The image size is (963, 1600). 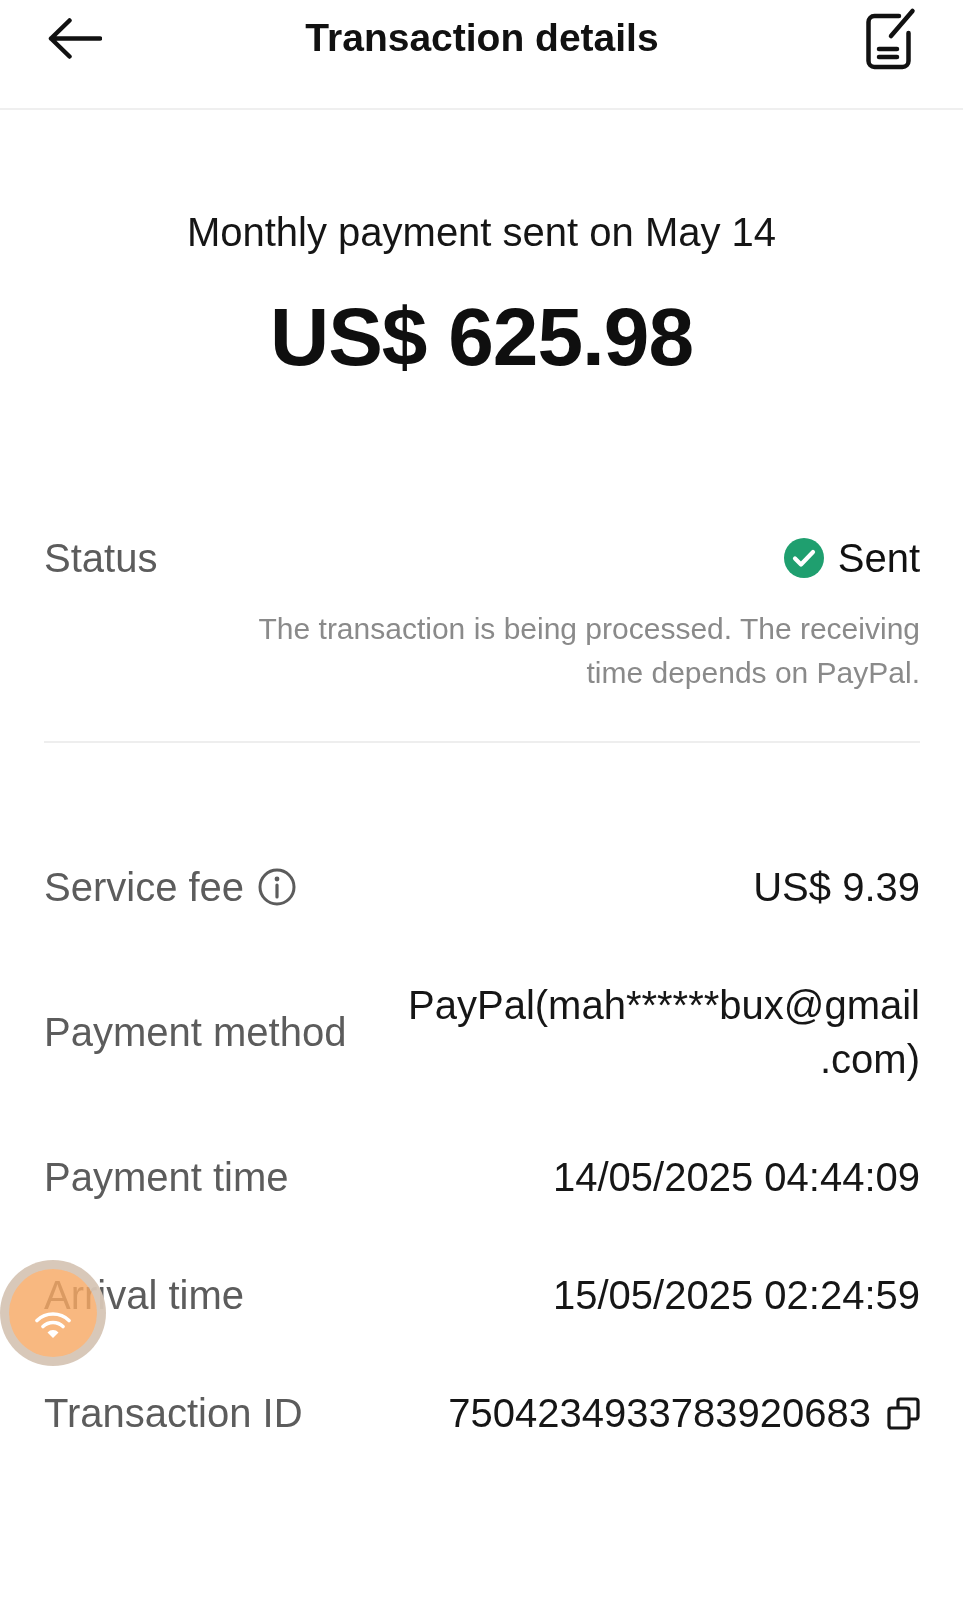 I want to click on detail-label: Service fee, so click(x=144, y=887).